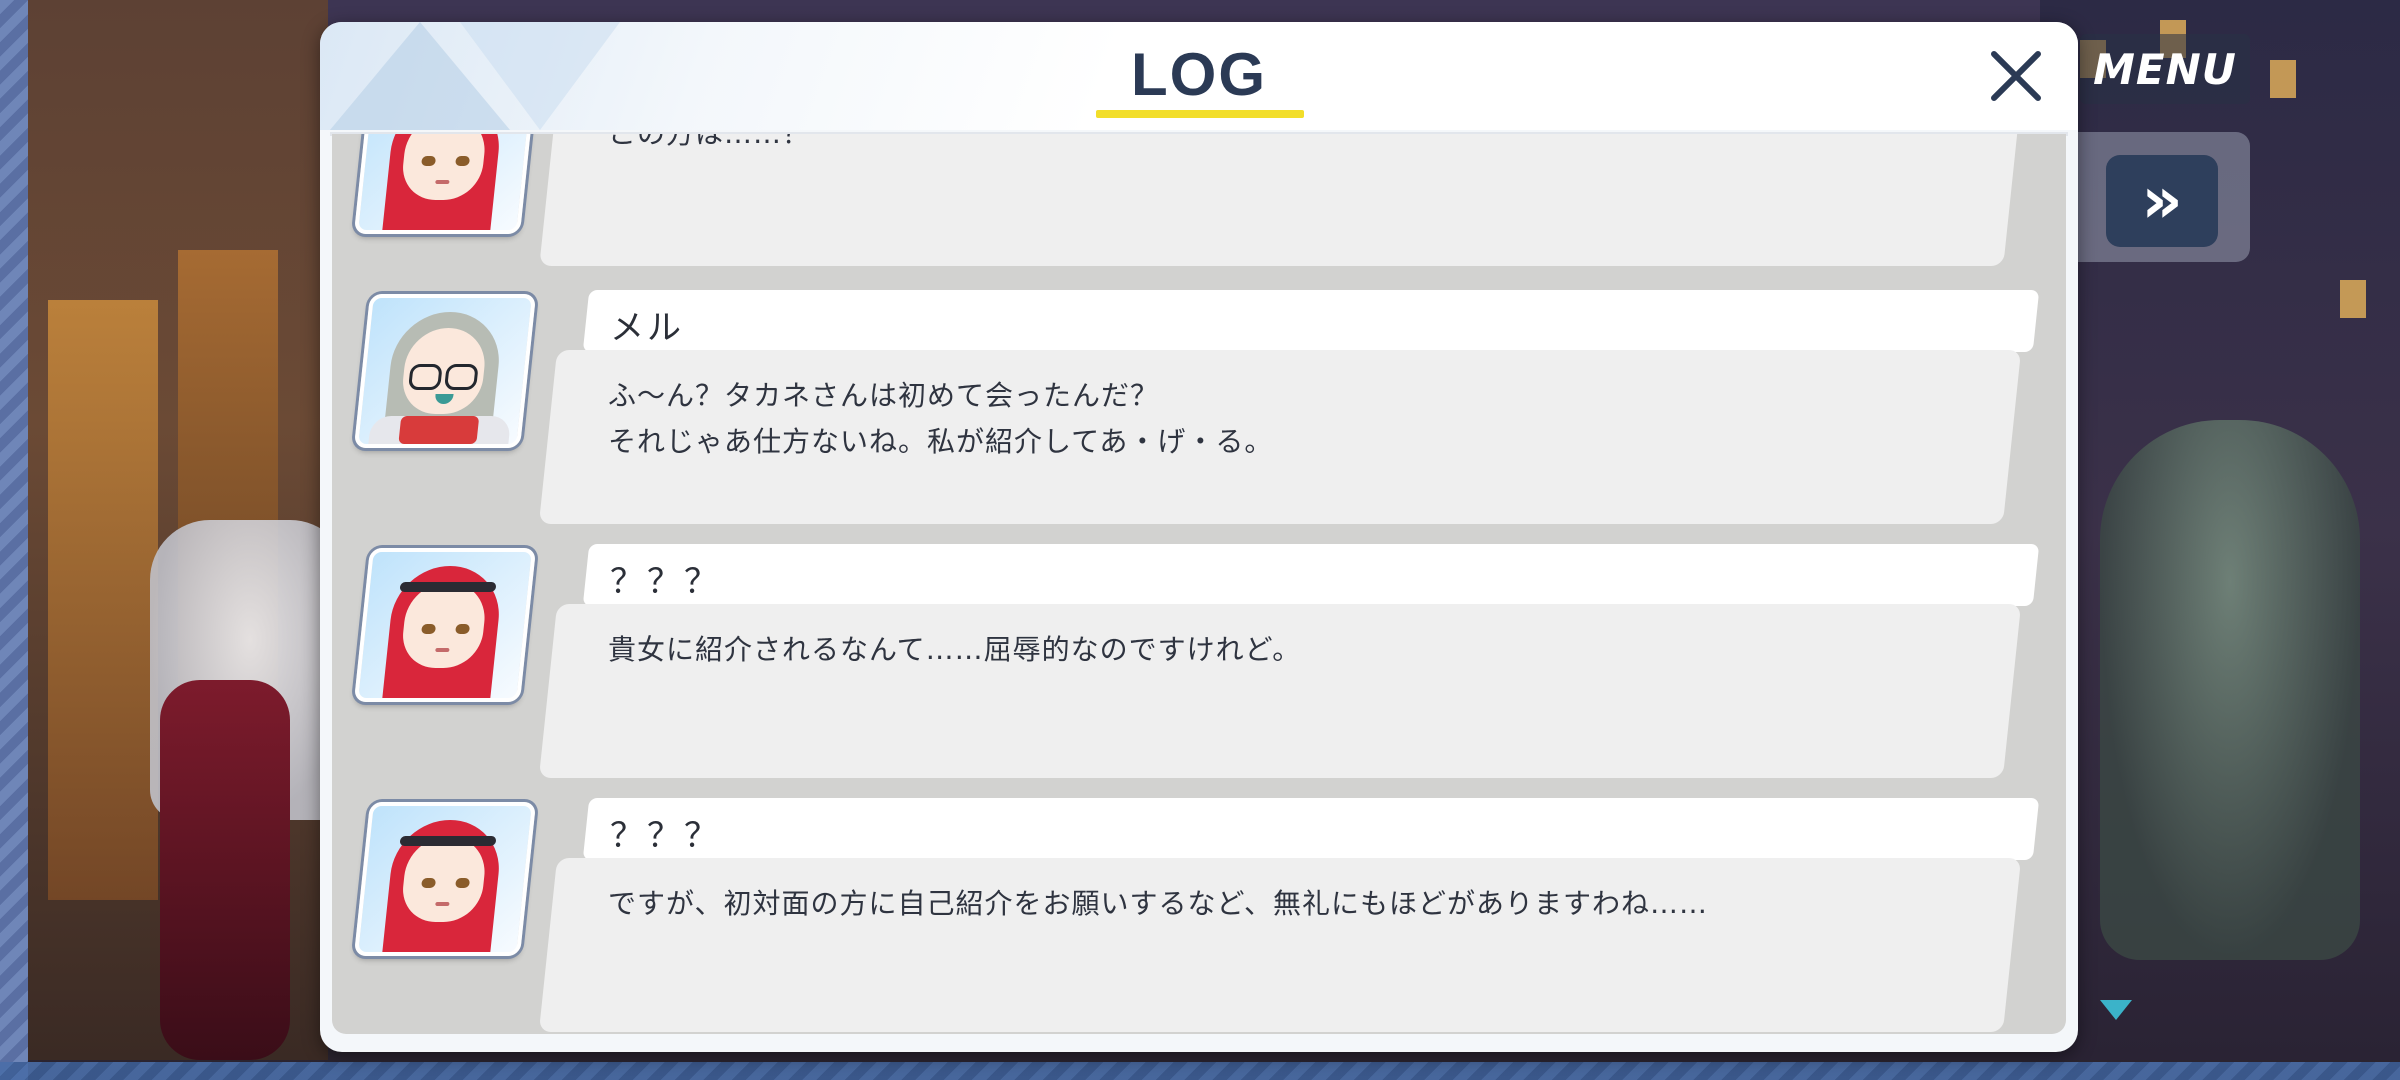 The image size is (2400, 1080). I want to click on menu-button: MENU, so click(2165, 69).